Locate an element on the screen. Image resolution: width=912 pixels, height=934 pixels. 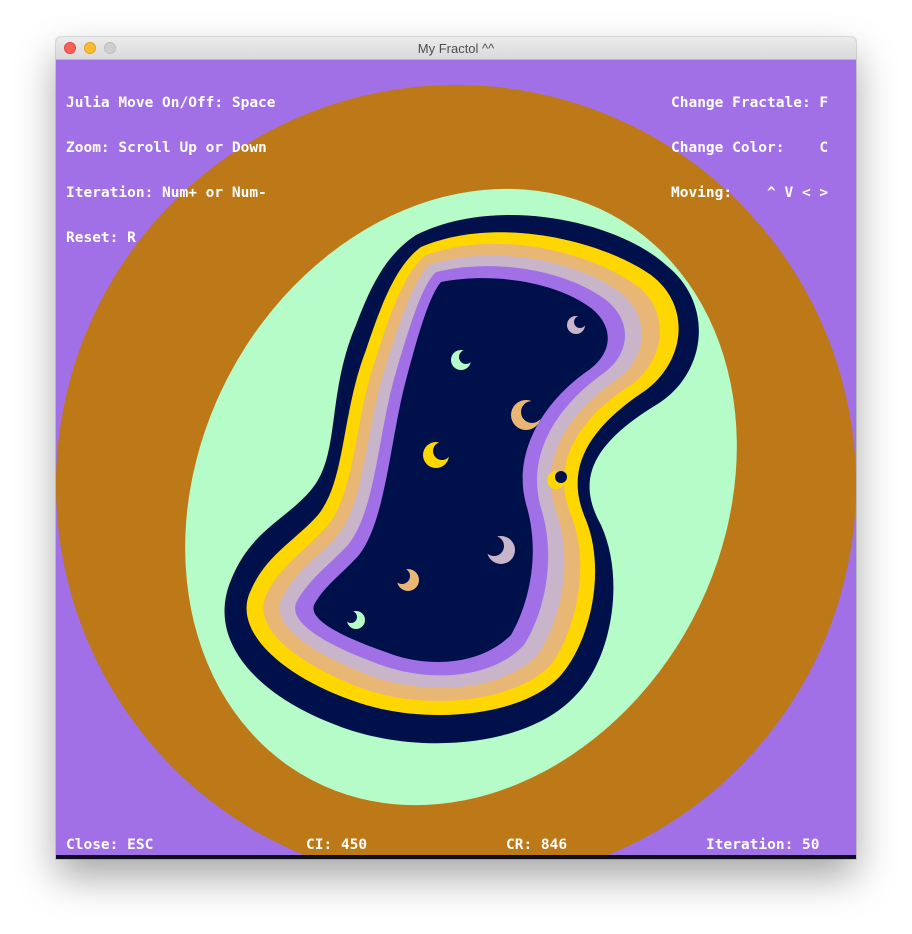
help-change-color: Change Color: C is located at coordinates (750, 148).